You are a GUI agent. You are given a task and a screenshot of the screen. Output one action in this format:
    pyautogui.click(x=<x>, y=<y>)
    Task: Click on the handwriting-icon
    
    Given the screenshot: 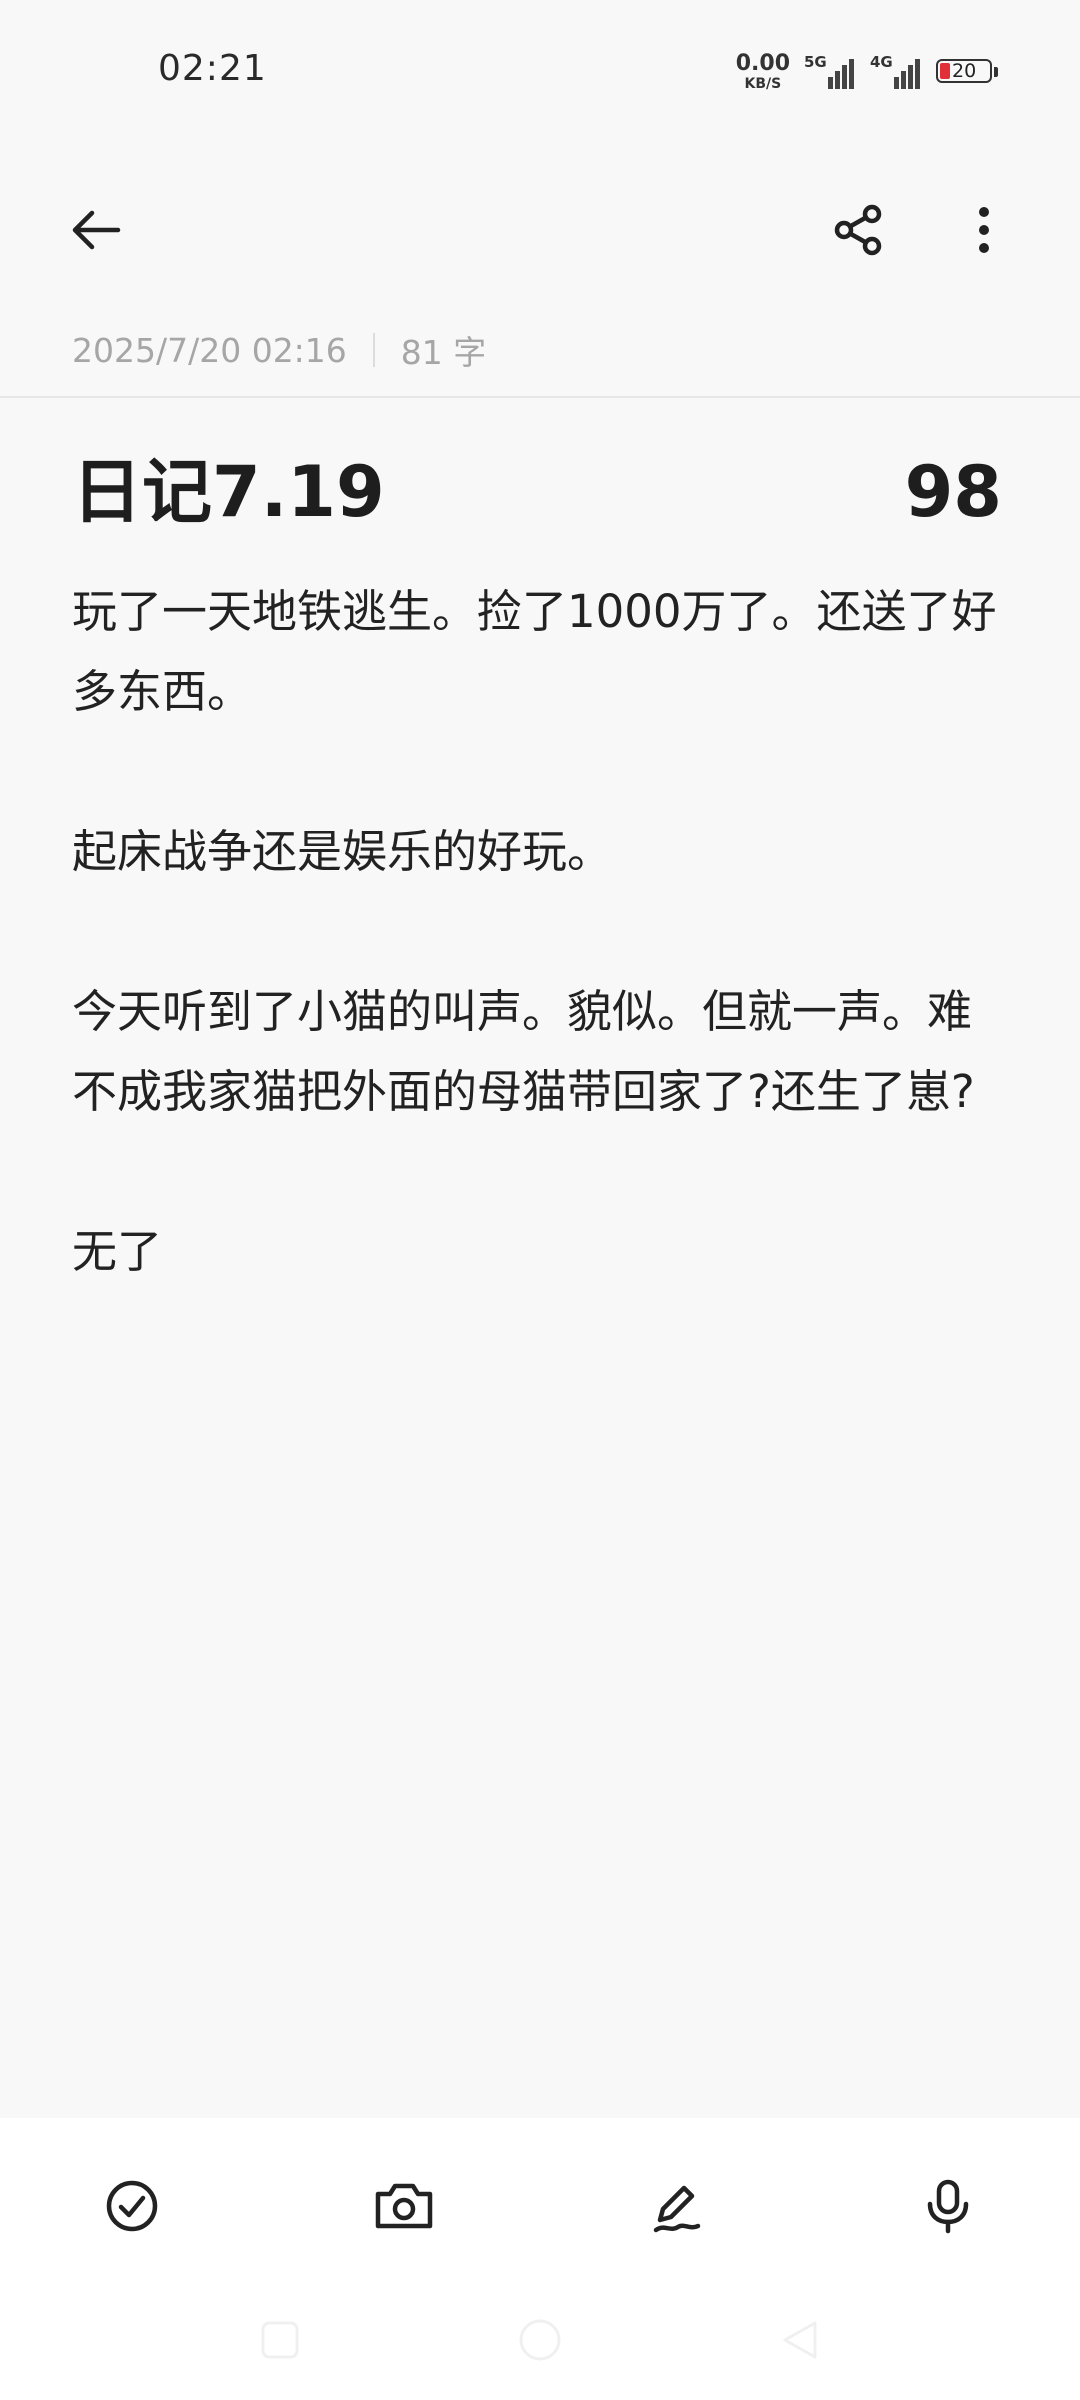 What is the action you would take?
    pyautogui.click(x=677, y=2209)
    